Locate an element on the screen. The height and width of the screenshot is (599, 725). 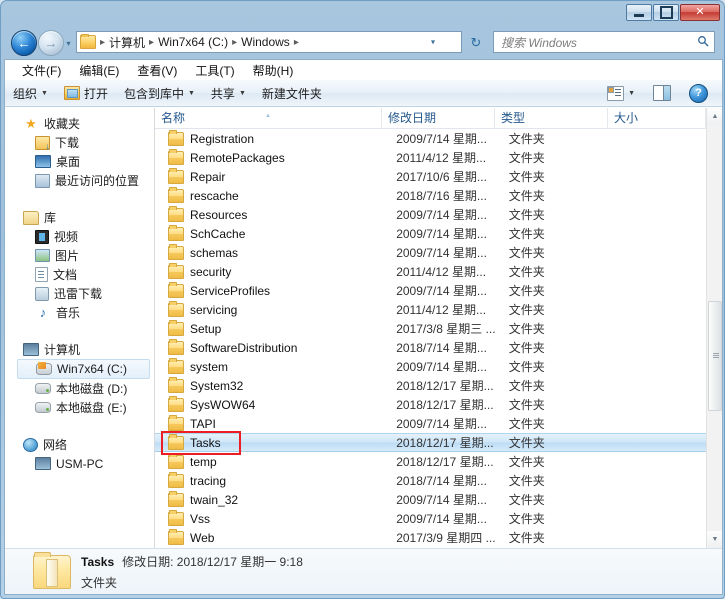
search-box: 搜索 Windows is located at coordinates (604, 42).